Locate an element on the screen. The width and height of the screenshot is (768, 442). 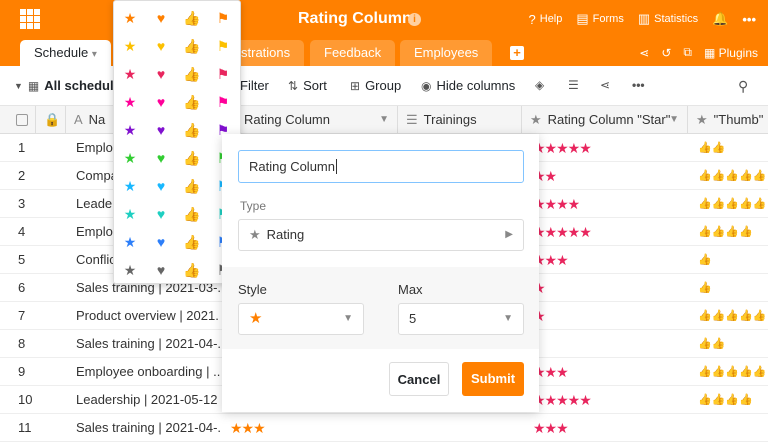
help-button: ? Help is located at coordinates (546, 19).